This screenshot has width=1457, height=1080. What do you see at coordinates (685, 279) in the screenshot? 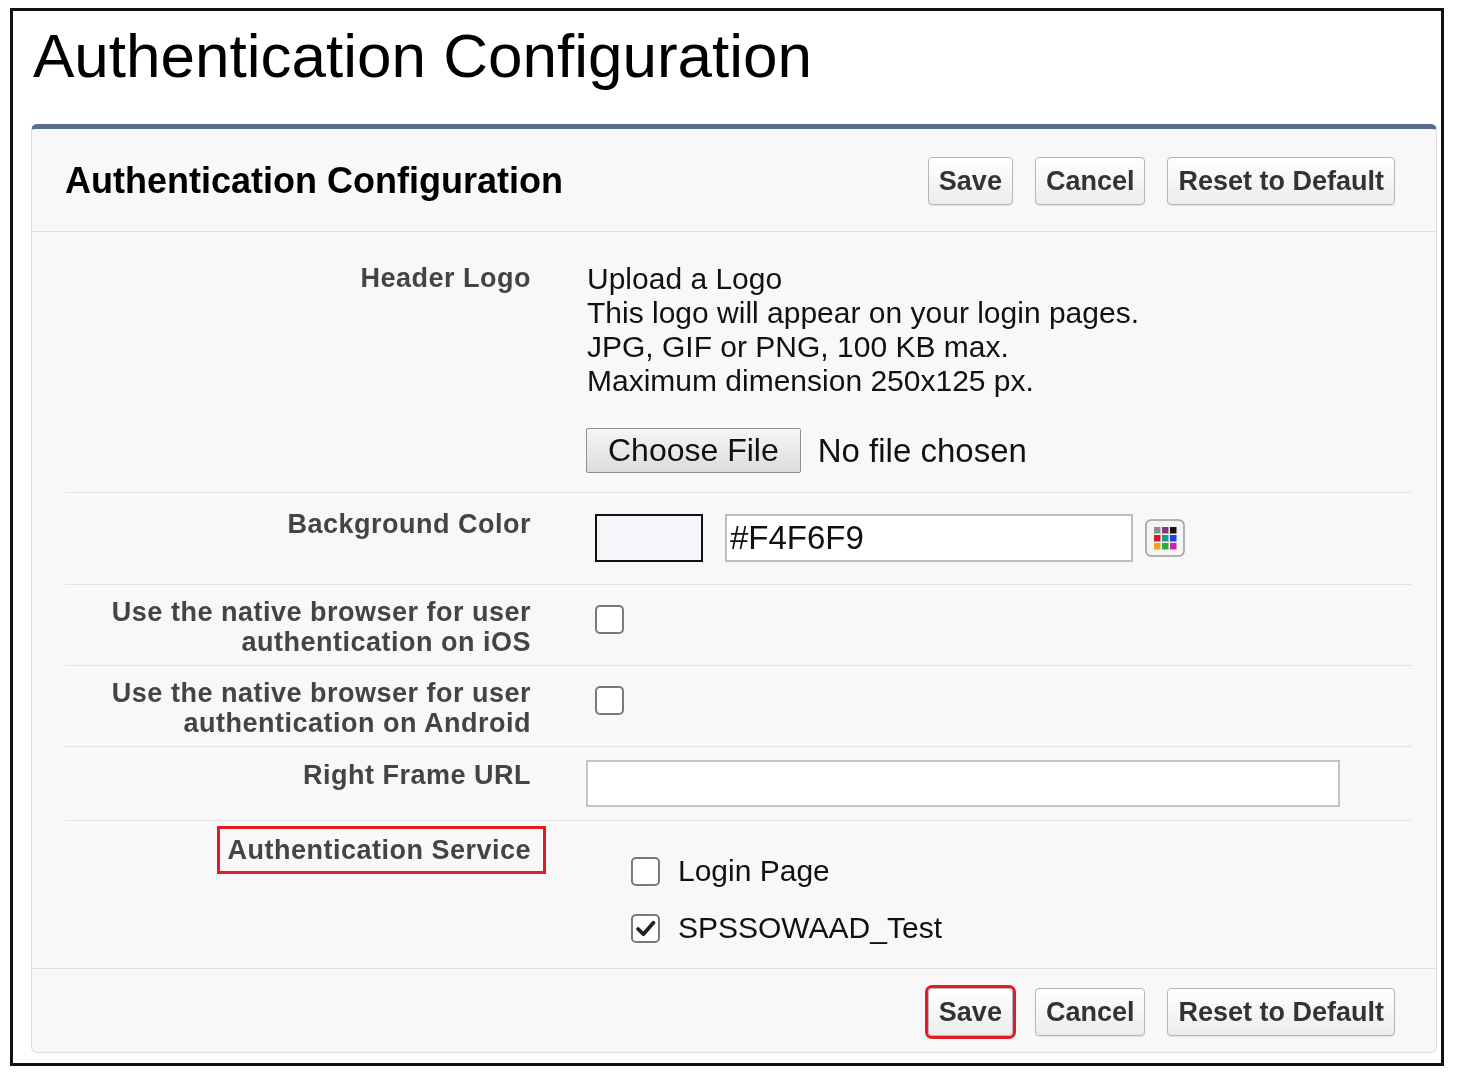
I see `help-text: Upload a Logo` at bounding box center [685, 279].